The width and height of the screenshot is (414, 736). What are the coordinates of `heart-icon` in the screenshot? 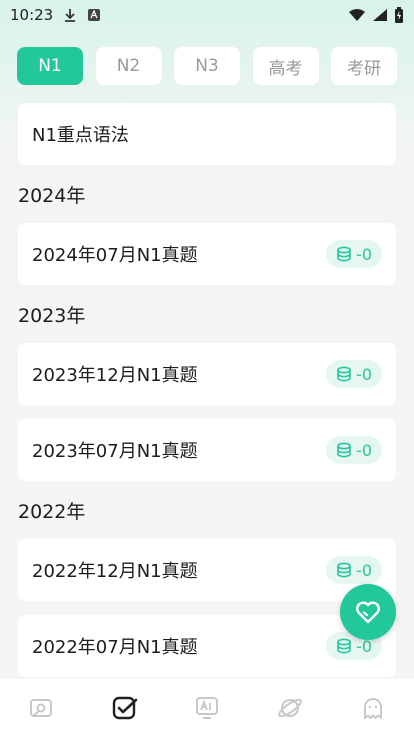 It's located at (368, 612).